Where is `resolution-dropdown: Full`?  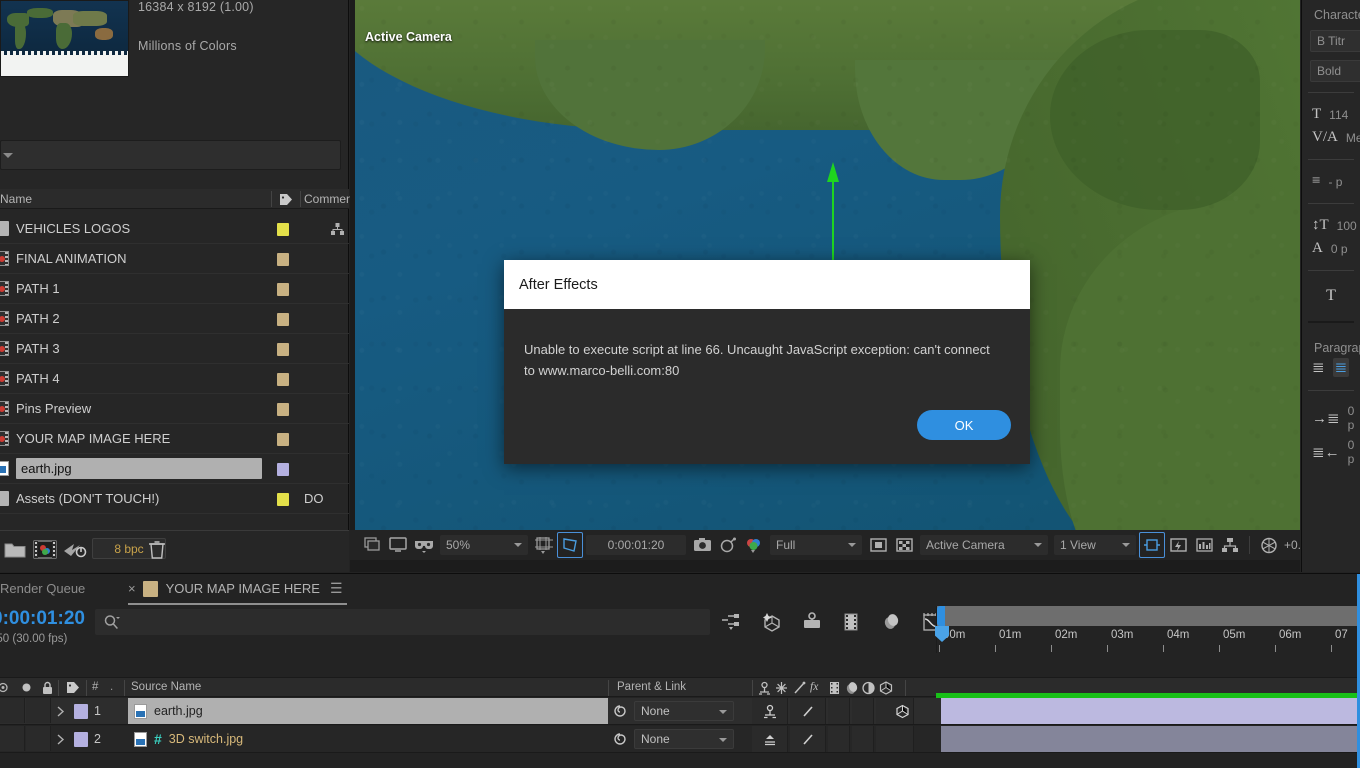 resolution-dropdown: Full is located at coordinates (816, 545).